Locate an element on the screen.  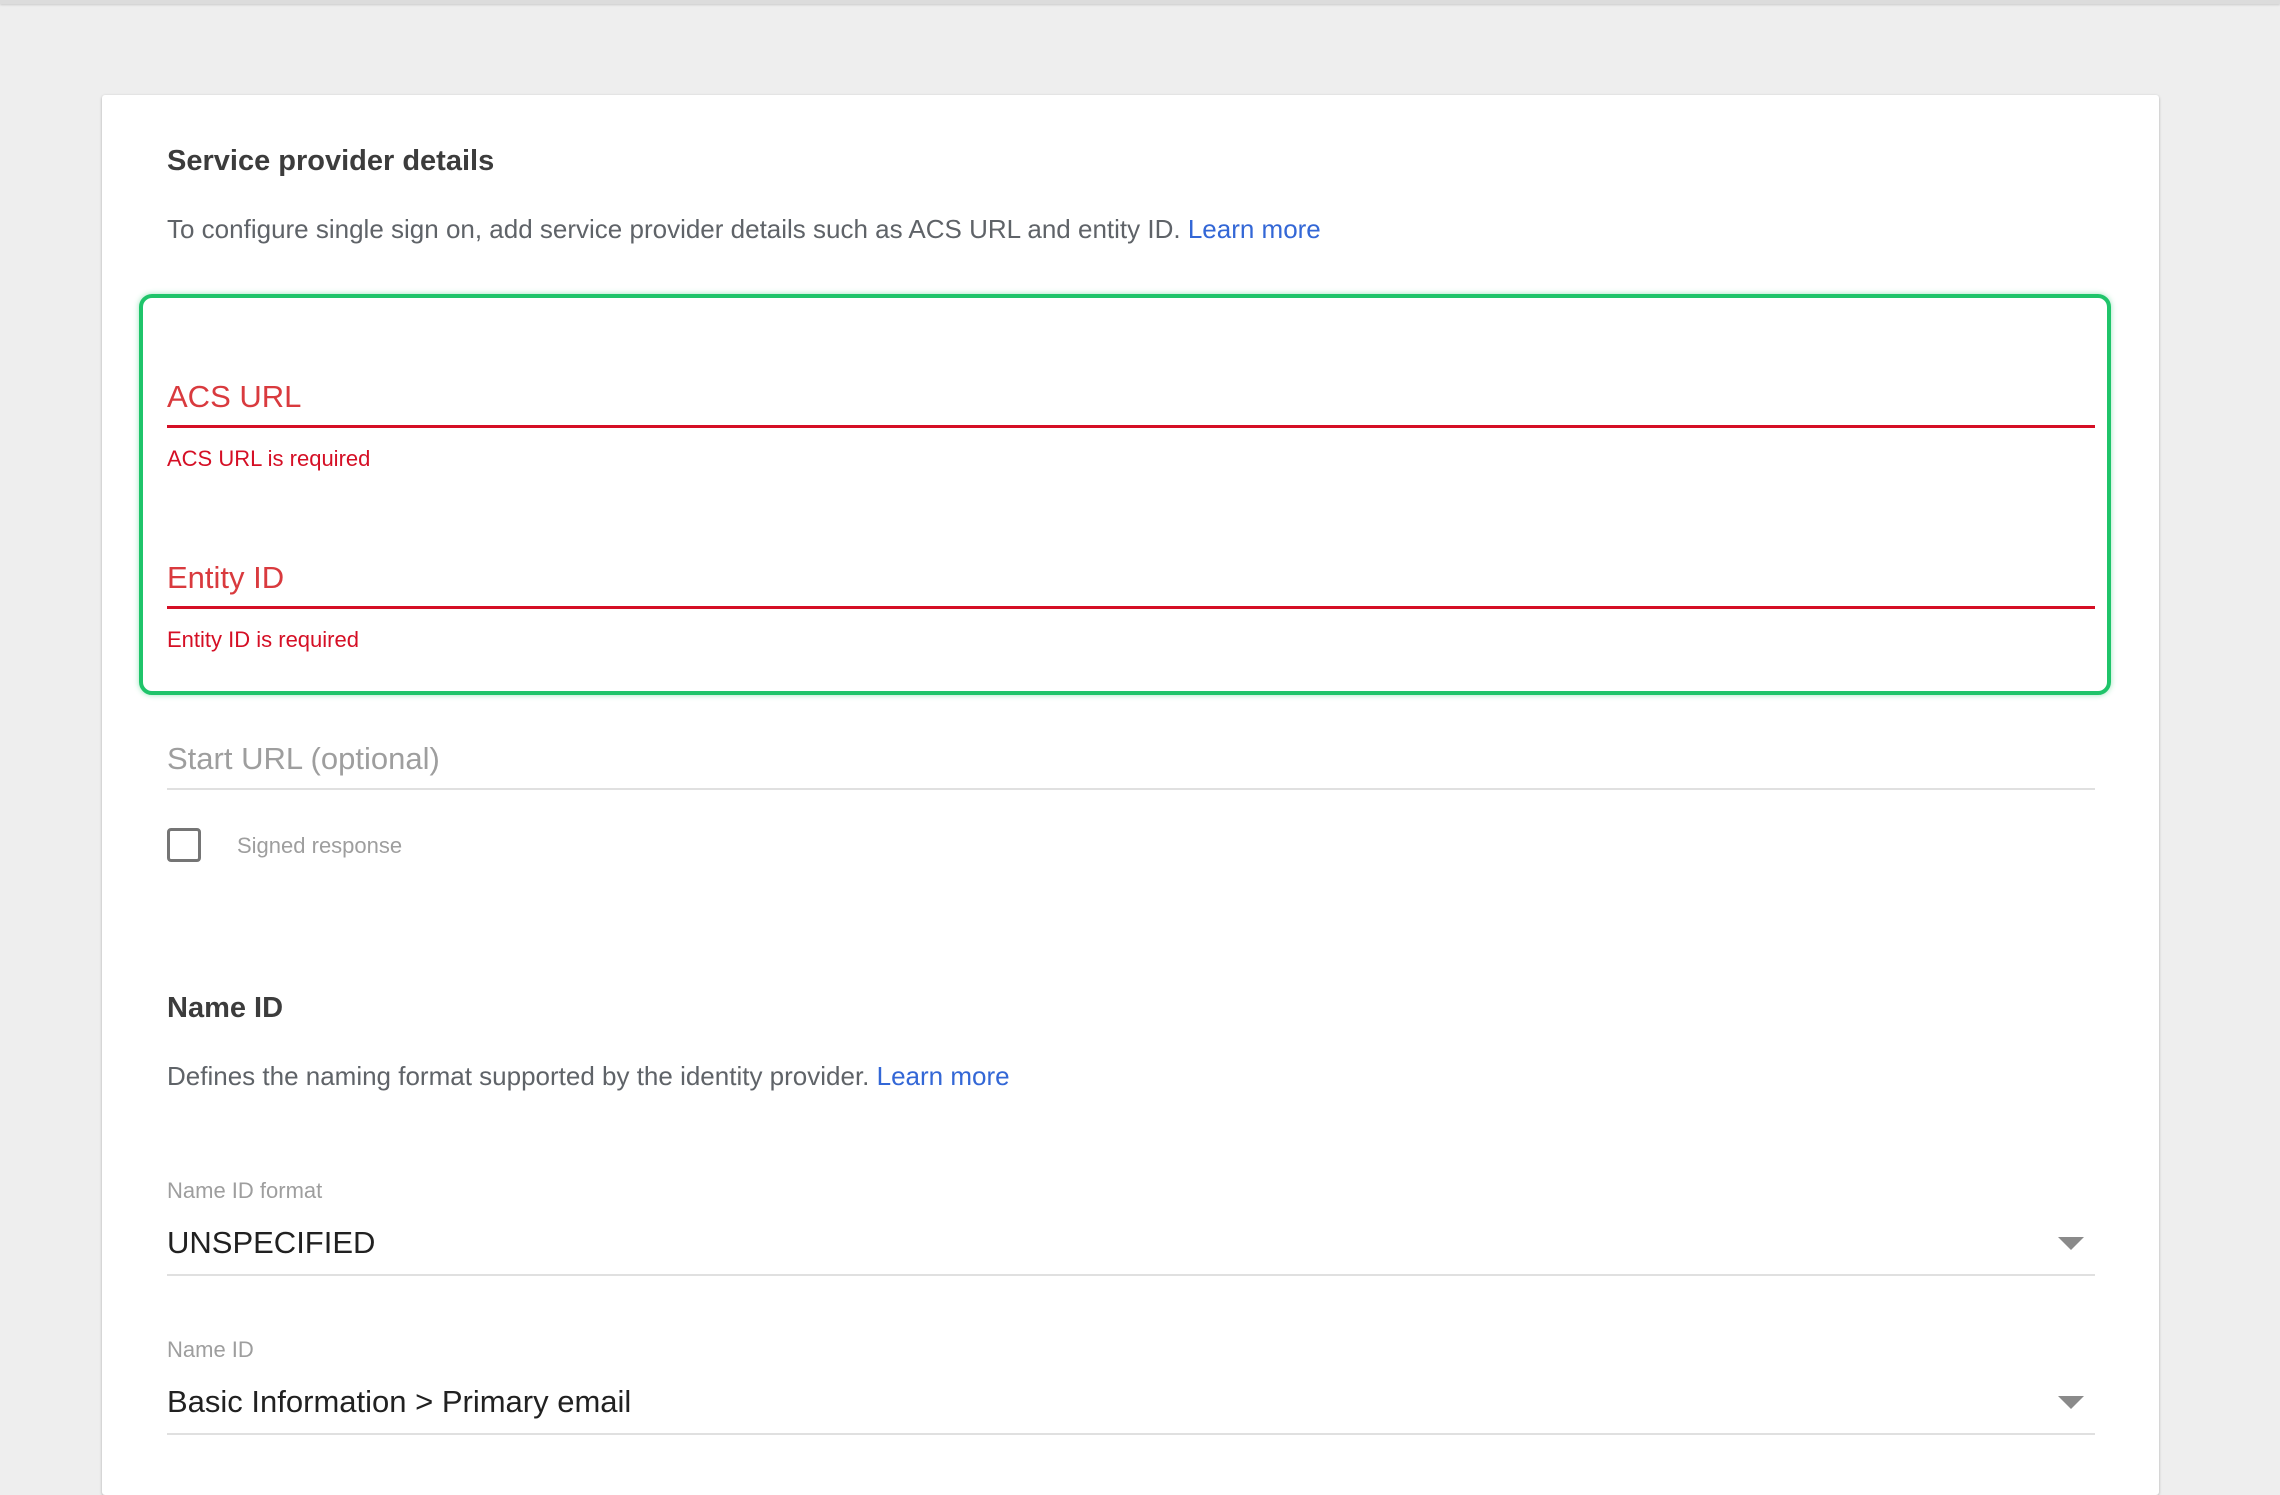
entity-id-error: Entity ID is required is located at coordinates (263, 639).